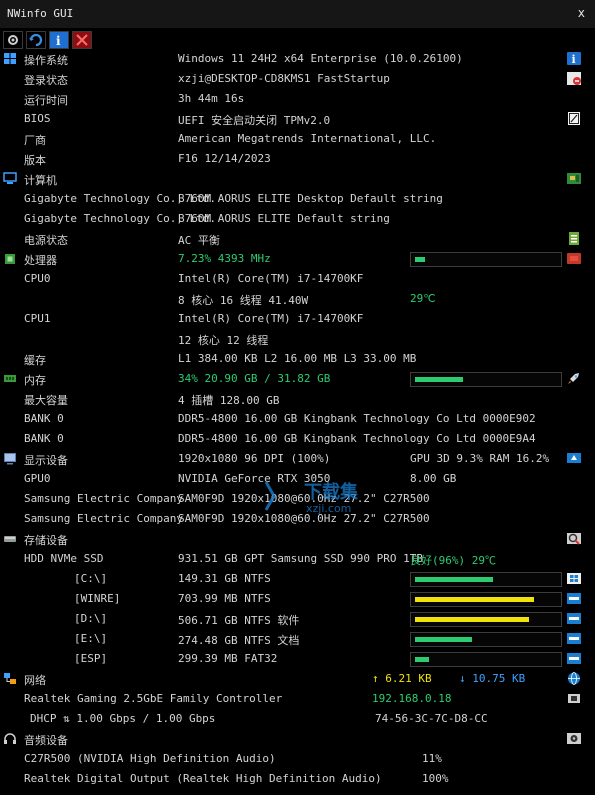 This screenshot has width=595, height=795. What do you see at coordinates (431, 718) in the screenshot?
I see `mac-address: 74-56-3C-7C-D8-CC` at bounding box center [431, 718].